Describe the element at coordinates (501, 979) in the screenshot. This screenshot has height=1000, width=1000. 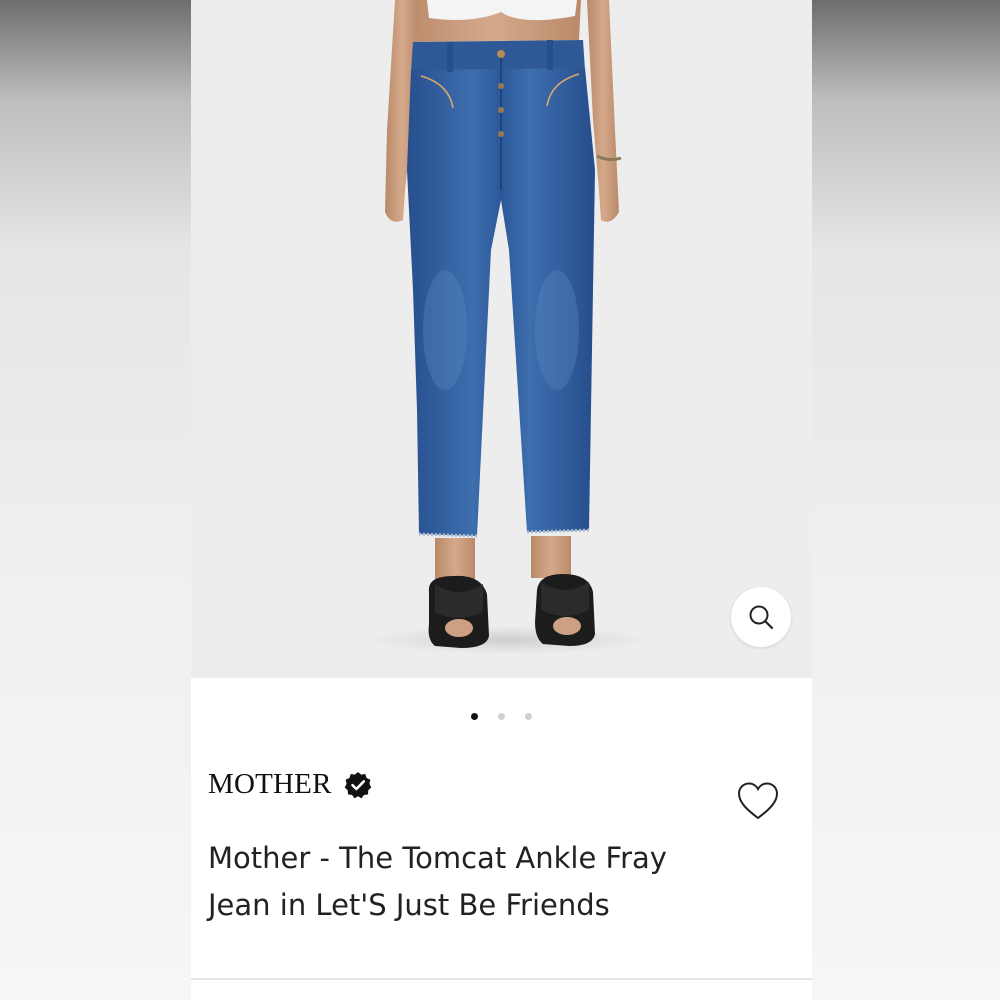
I see `divider` at that location.